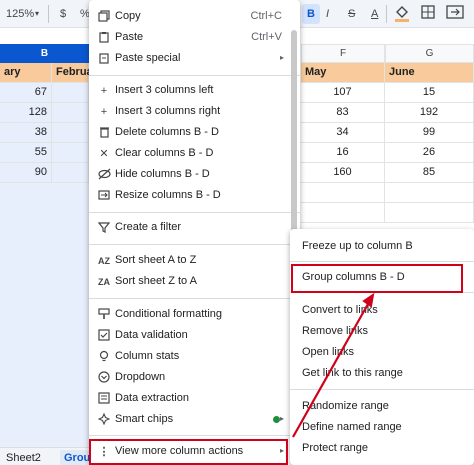 This screenshot has width=474, height=465. I want to click on submenu-item-randomize: Randomize range, so click(345, 406).